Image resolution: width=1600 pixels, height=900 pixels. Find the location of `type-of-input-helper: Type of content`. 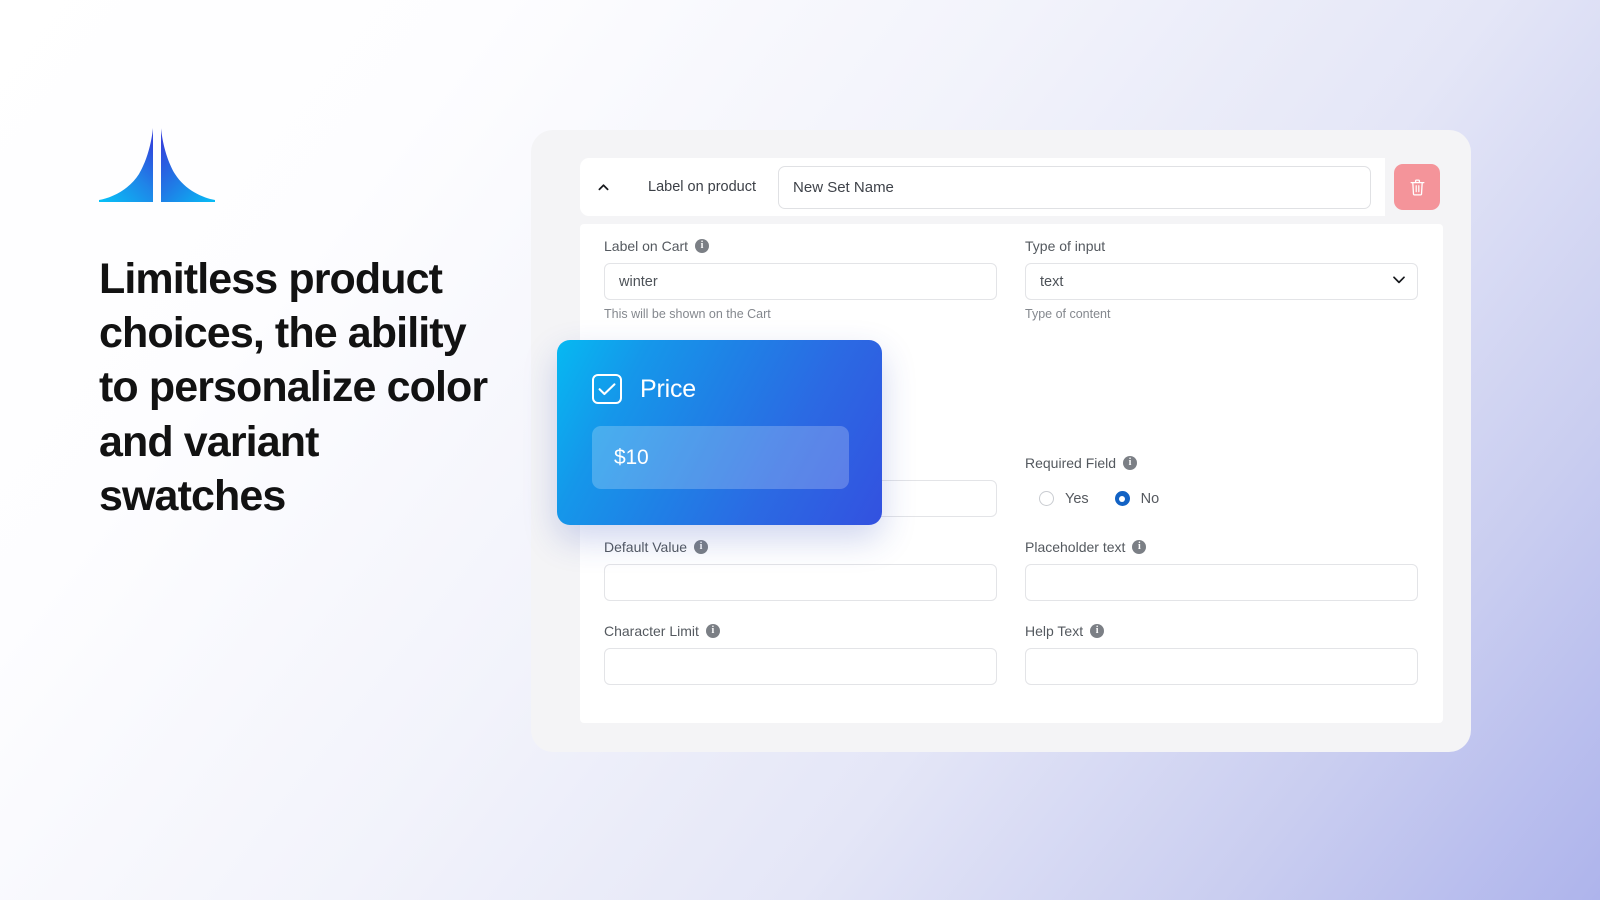

type-of-input-helper: Type of content is located at coordinates (1068, 314).